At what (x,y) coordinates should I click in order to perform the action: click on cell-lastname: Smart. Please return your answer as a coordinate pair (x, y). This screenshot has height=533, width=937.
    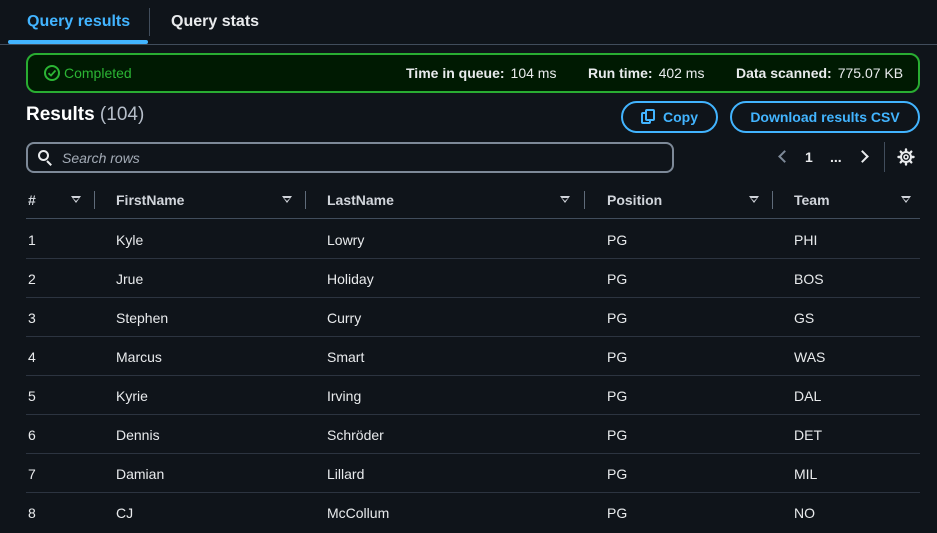
    Looking at the image, I should click on (346, 357).